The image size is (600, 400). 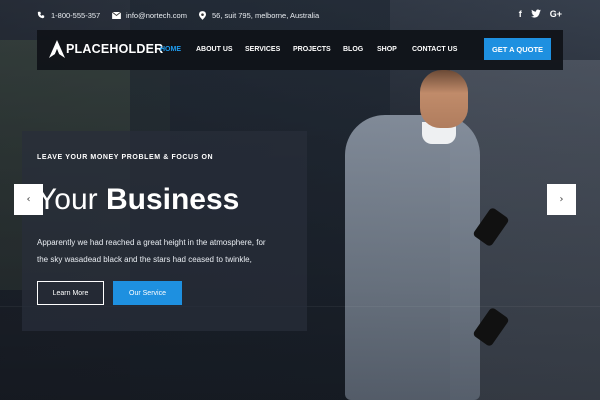 What do you see at coordinates (116, 15) in the screenshot?
I see `envelope-icon` at bounding box center [116, 15].